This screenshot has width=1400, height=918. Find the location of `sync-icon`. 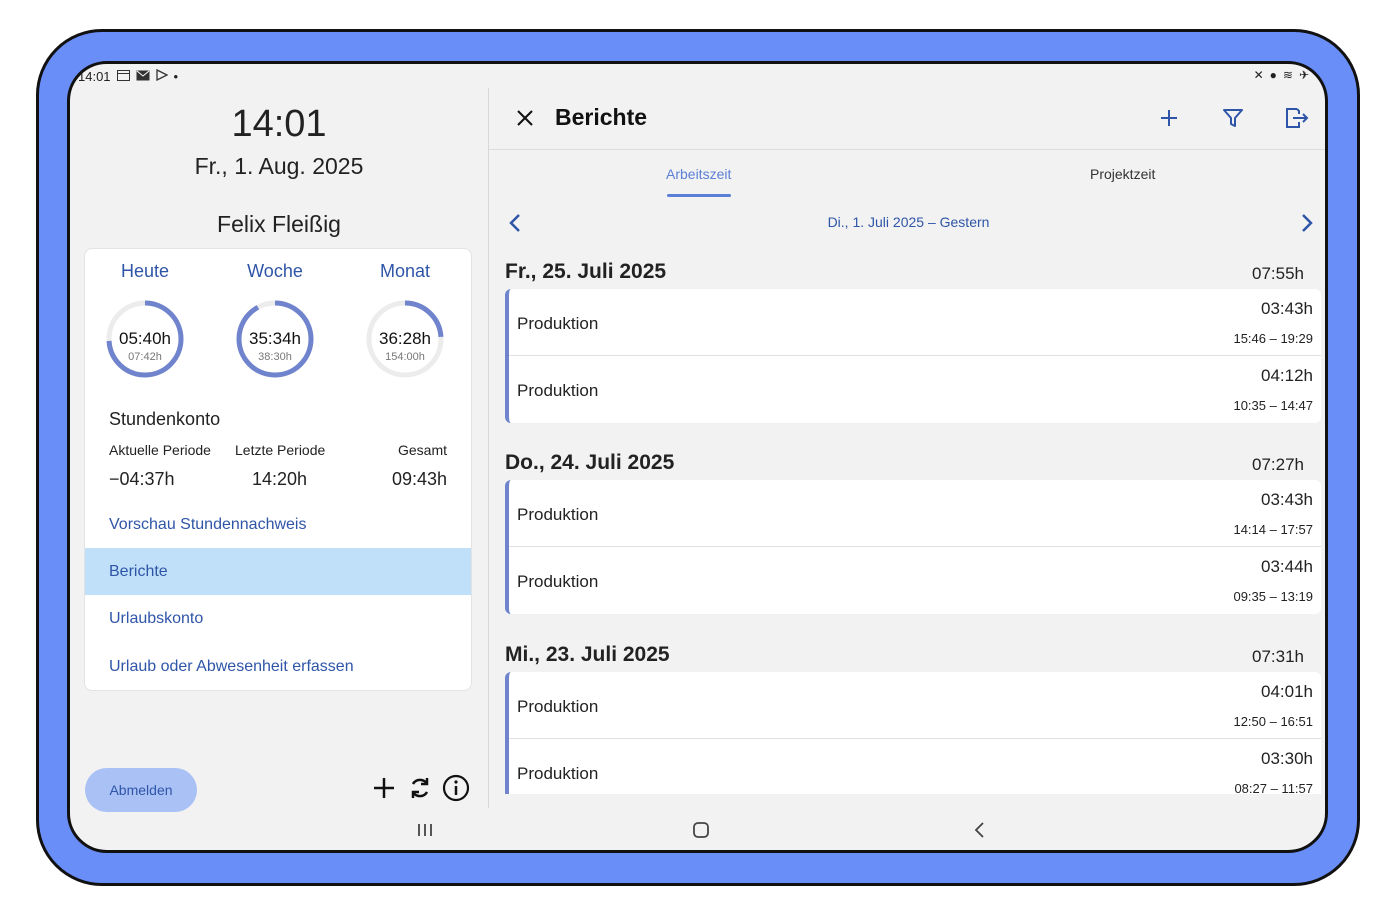

sync-icon is located at coordinates (420, 788).